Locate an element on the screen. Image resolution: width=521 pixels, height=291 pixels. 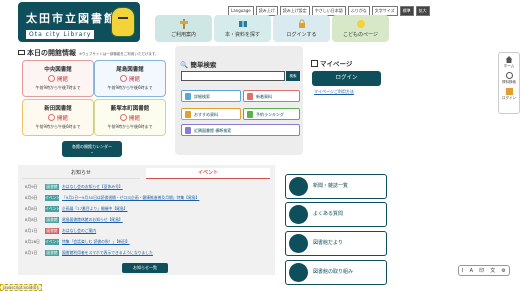
mypage-help-link: マイページご利用方法 is located at coordinates (334, 92).